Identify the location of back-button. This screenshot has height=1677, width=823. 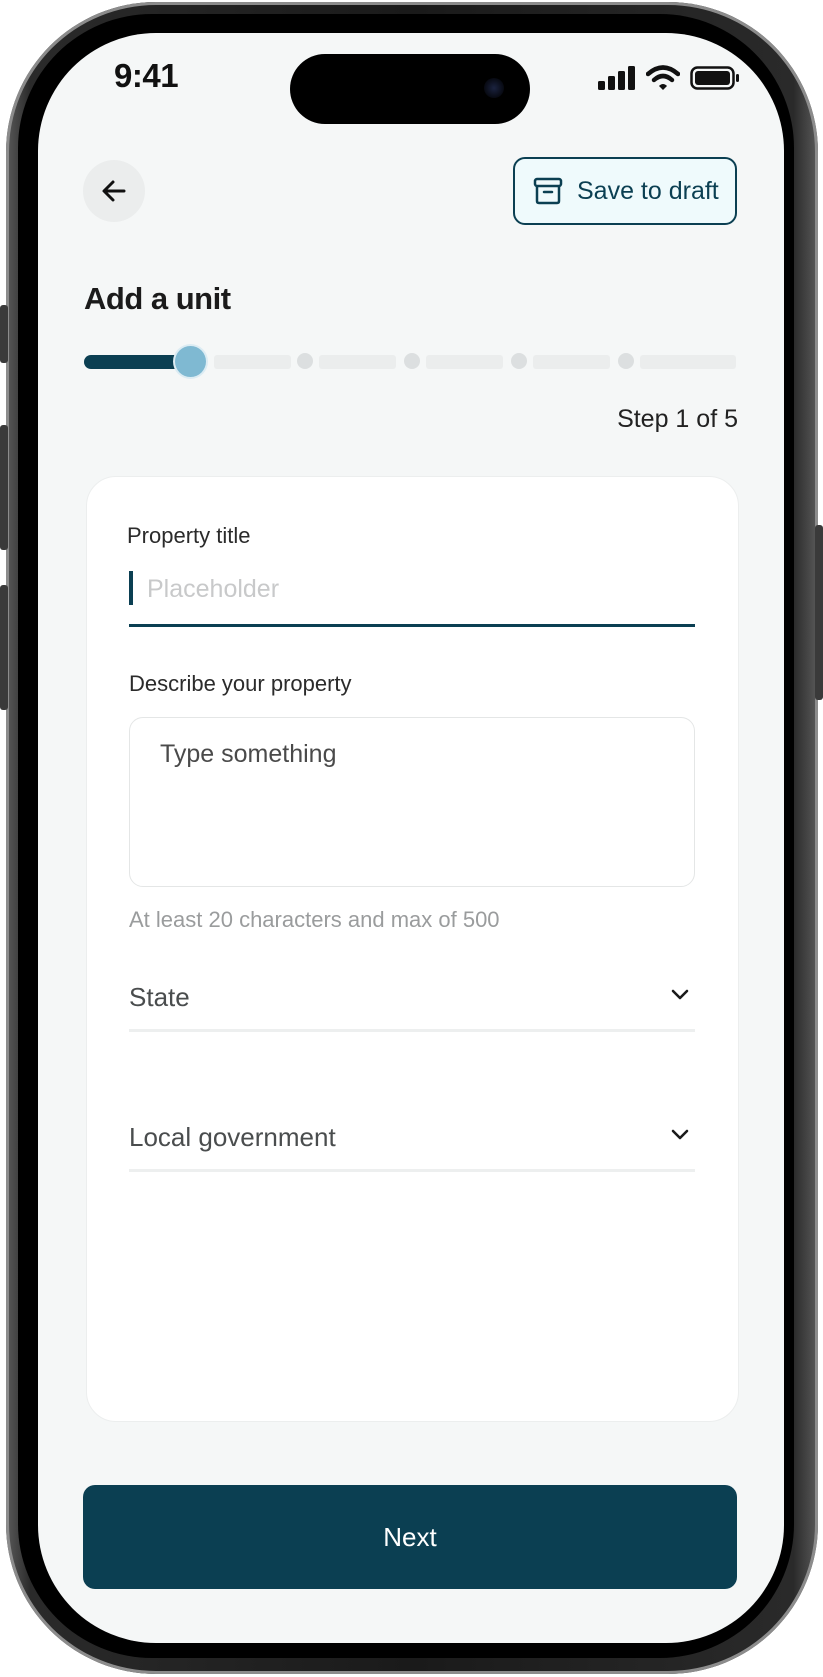
(114, 191).